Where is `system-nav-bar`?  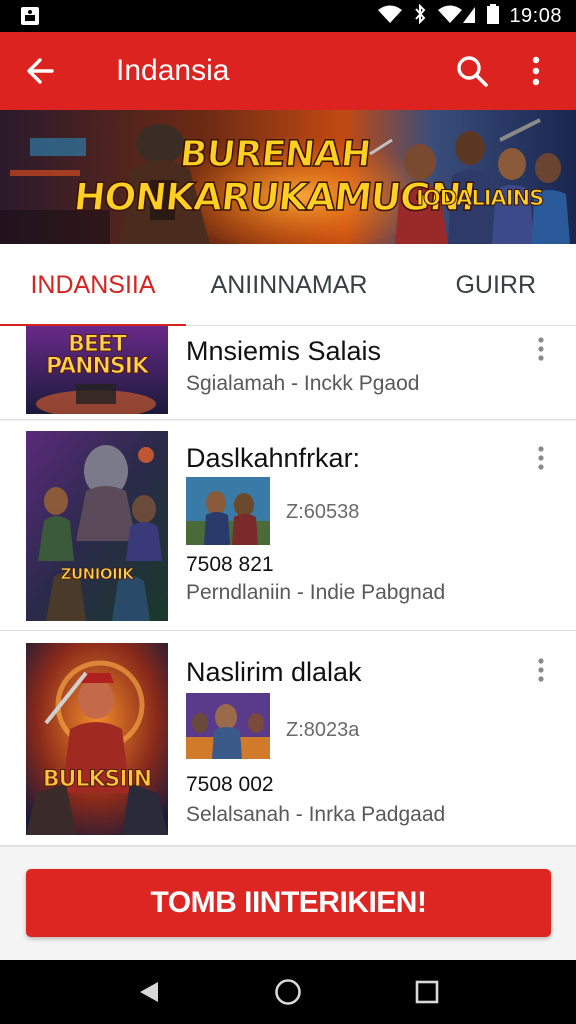 system-nav-bar is located at coordinates (288, 992).